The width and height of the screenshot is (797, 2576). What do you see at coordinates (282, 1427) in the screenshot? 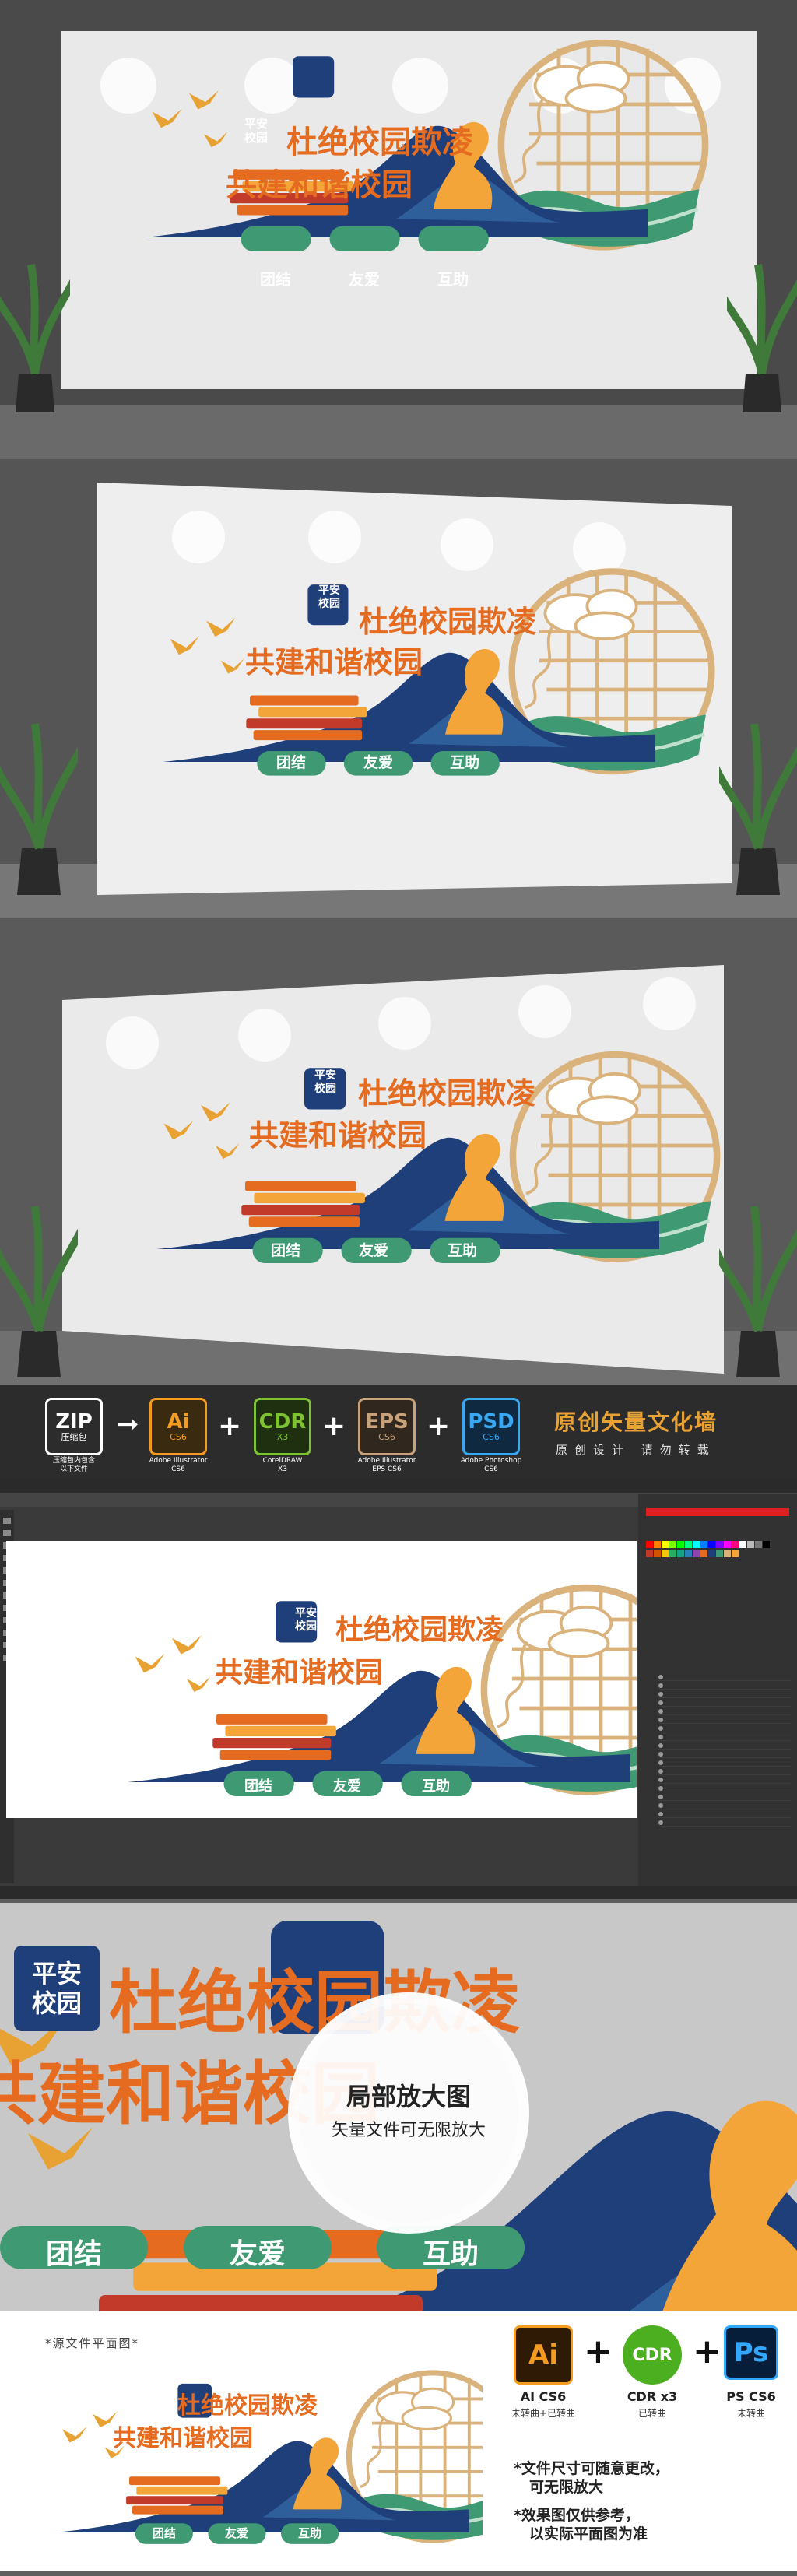
I see `cdr-format-icon: CDR X3` at bounding box center [282, 1427].